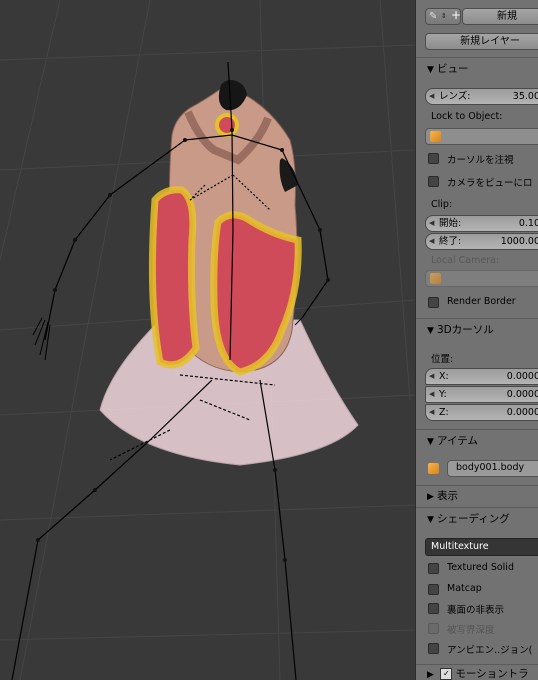 The width and height of the screenshot is (538, 680). Describe the element at coordinates (481, 241) in the screenshot. I see `clip-end-field: ◀ 終了: 1000.00` at that location.